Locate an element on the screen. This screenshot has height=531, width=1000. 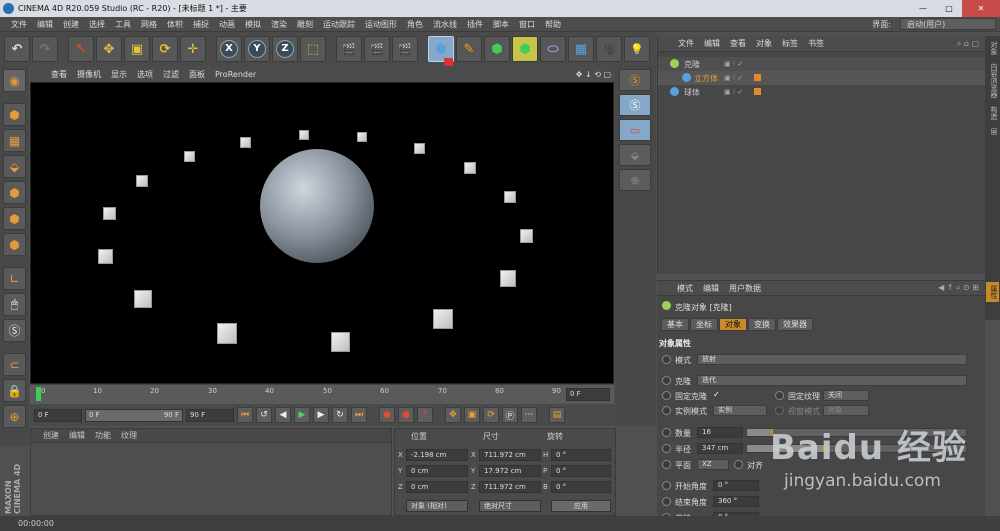
count-field: 16 is located at coordinates (720, 432).